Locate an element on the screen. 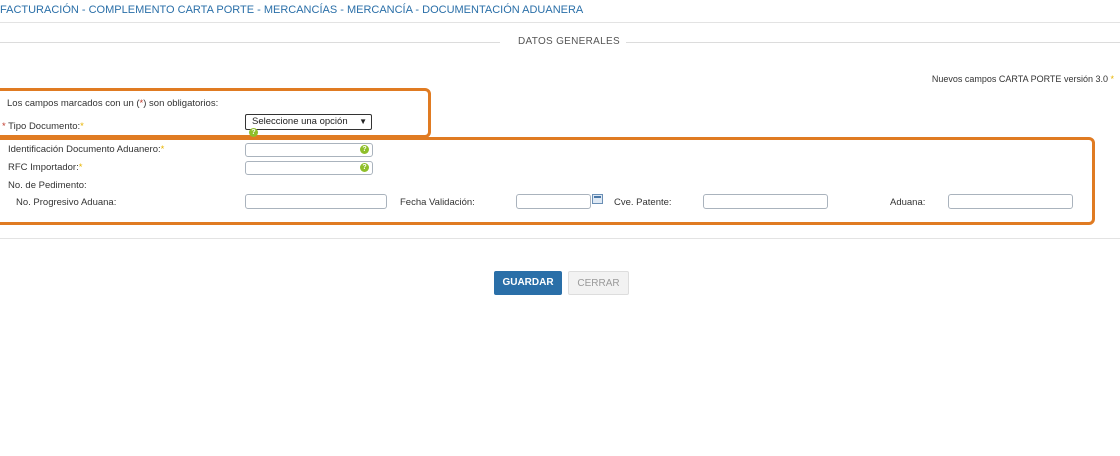 The width and height of the screenshot is (1120, 456). no-pedimento-label: No. de Pedimento: is located at coordinates (47, 185).